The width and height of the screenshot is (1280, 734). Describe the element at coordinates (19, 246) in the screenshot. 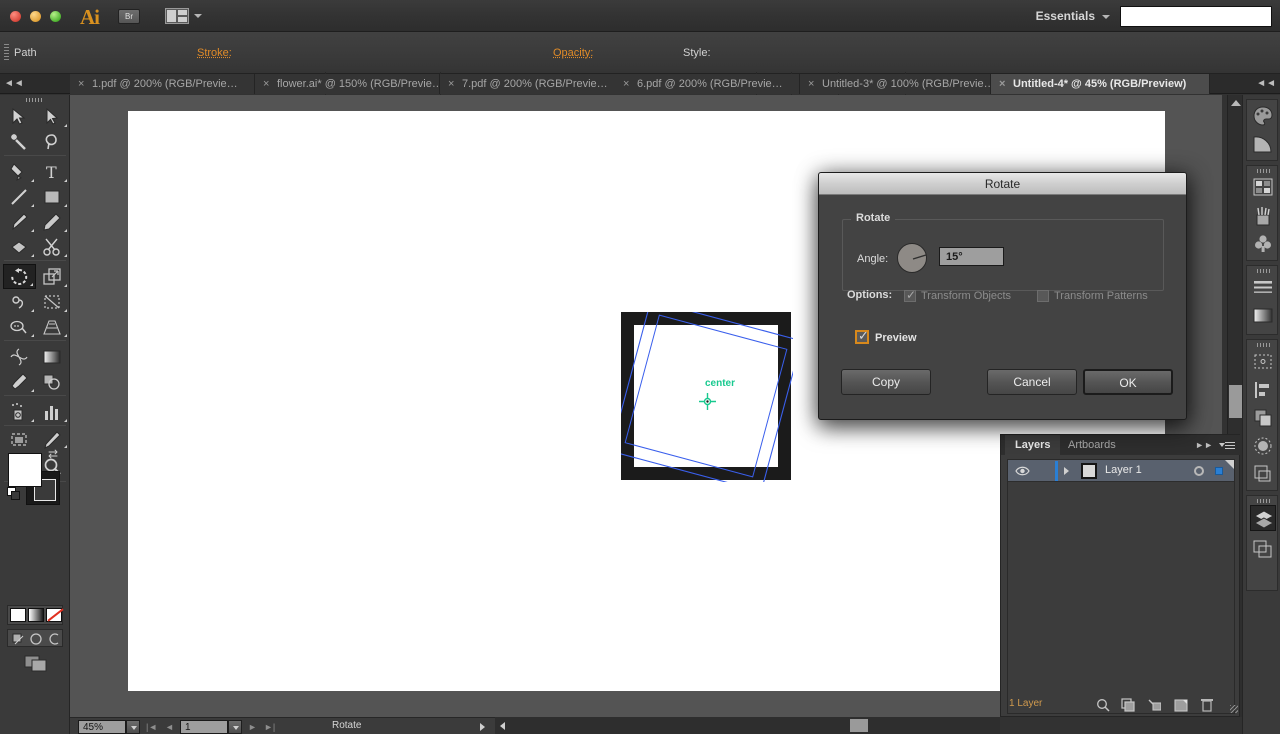

I see `blob-brush-tool` at that location.